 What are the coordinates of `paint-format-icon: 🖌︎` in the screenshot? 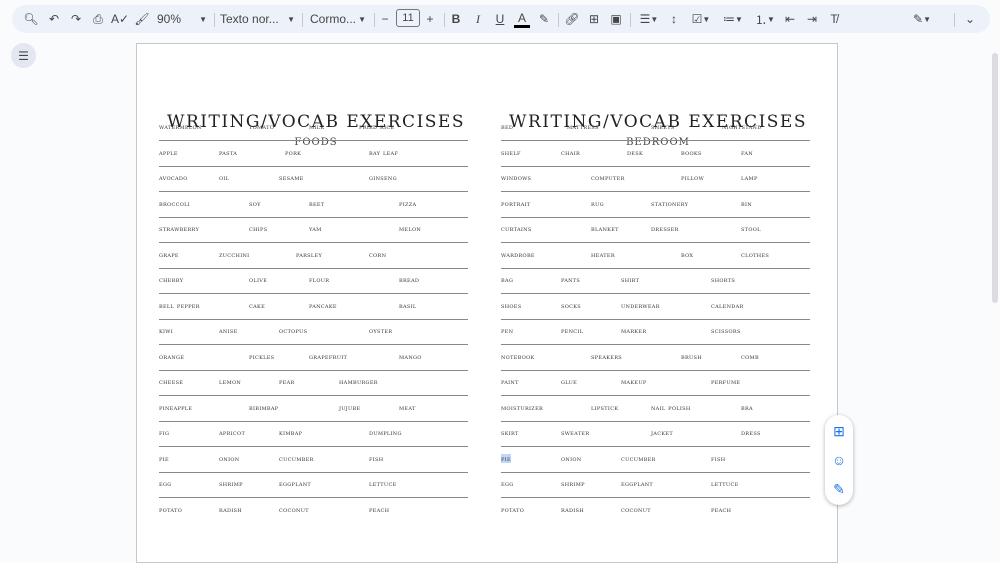 It's located at (142, 19).